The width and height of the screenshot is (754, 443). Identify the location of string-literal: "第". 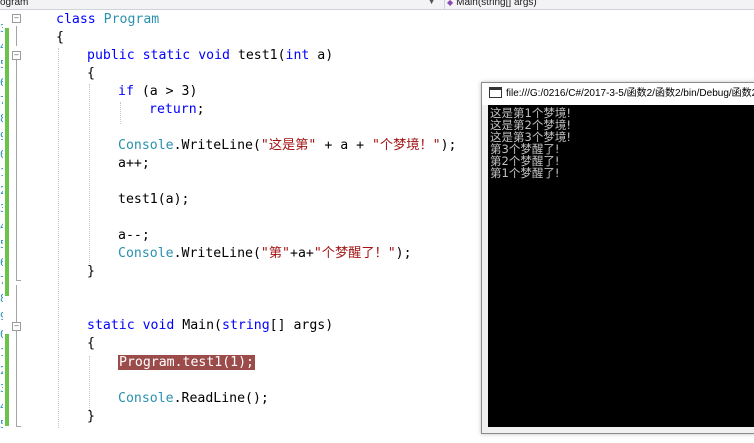
(275, 253).